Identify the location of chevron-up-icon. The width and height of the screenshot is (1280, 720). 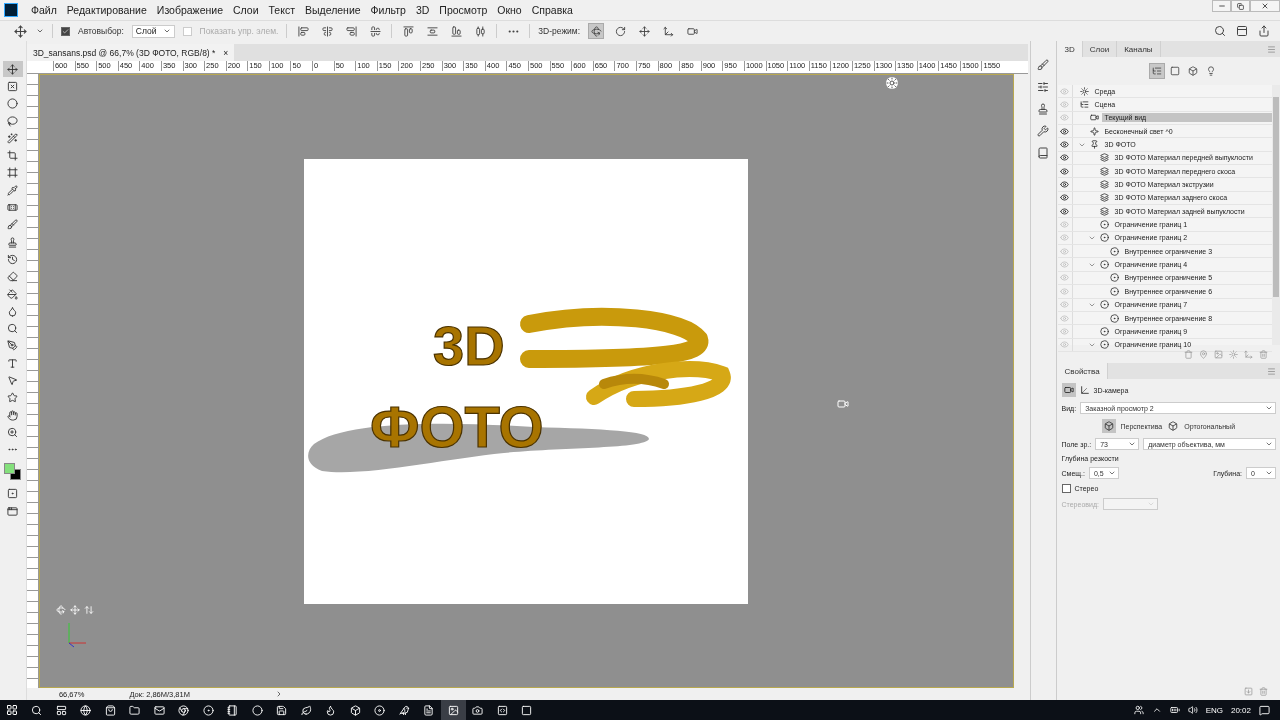
(1156, 710).